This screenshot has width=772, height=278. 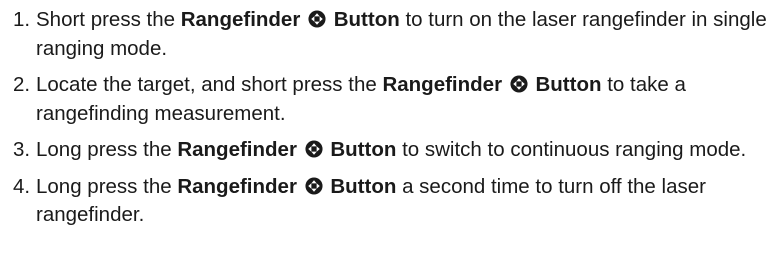 What do you see at coordinates (574, 149) in the screenshot?
I see `step-text-after: to switch to continuous ranging mode.` at bounding box center [574, 149].